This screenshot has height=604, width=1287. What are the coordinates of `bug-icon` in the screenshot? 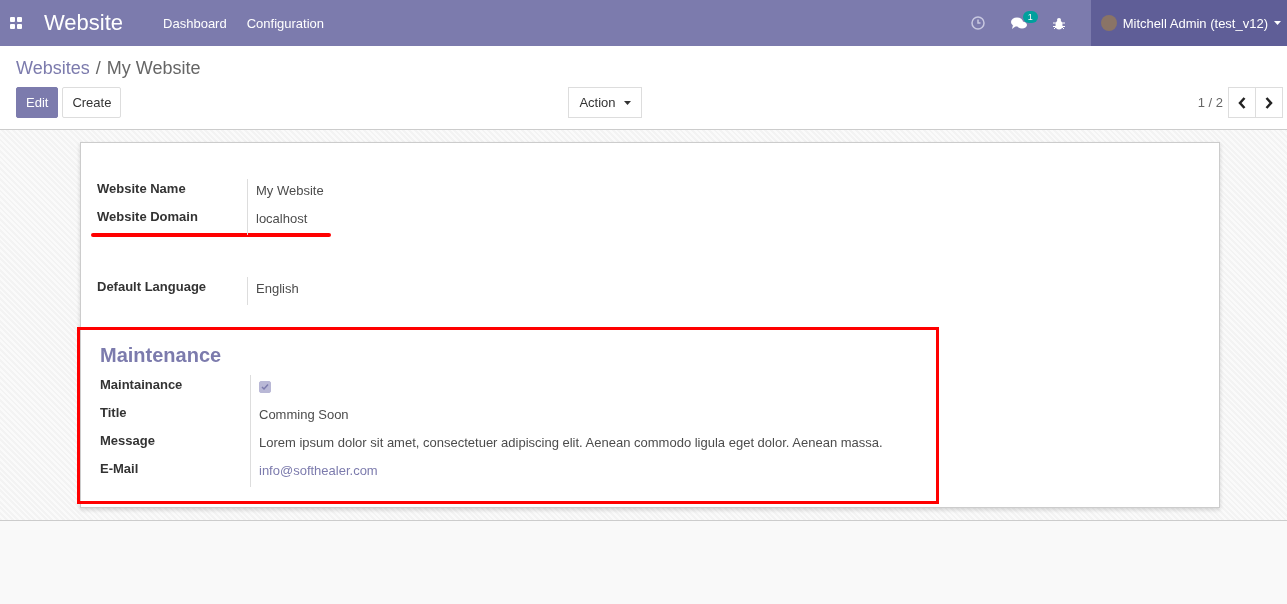 It's located at (1058, 23).